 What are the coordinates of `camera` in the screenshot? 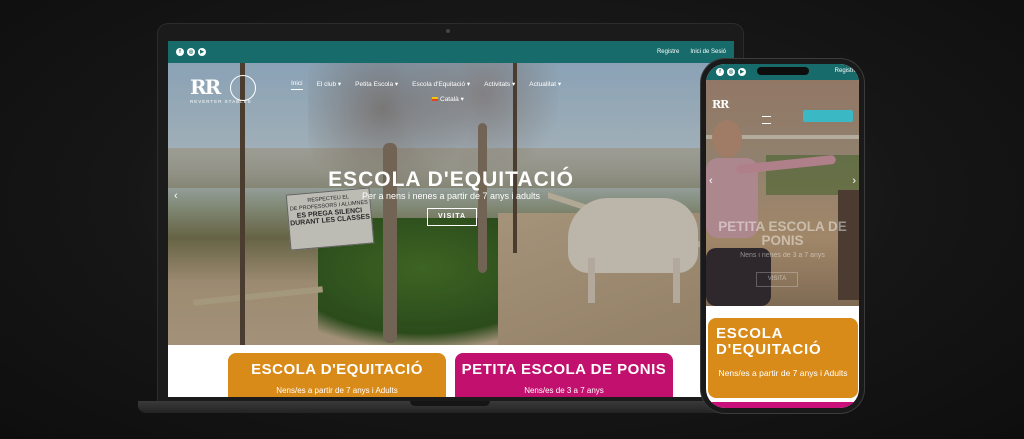 It's located at (448, 31).